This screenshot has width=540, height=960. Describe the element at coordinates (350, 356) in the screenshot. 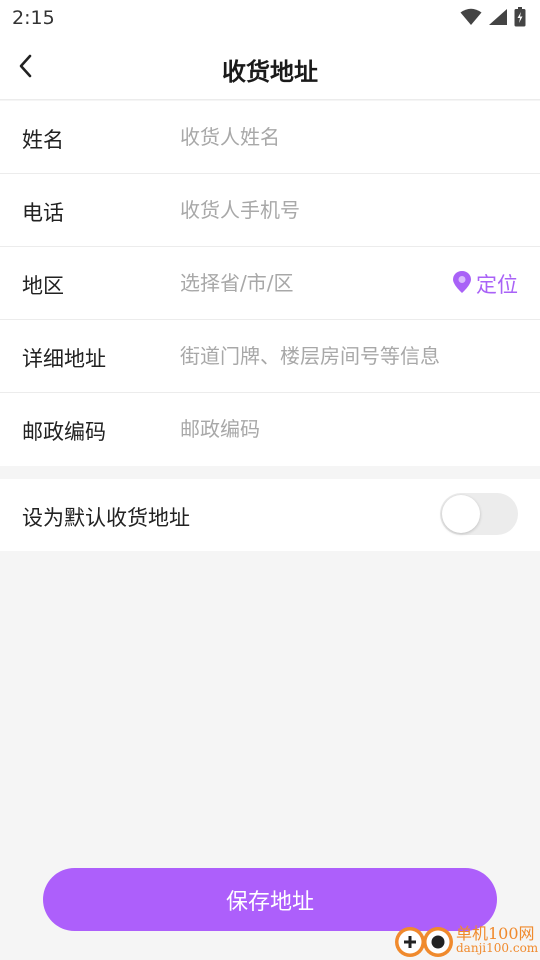

I see `detail-input` at that location.